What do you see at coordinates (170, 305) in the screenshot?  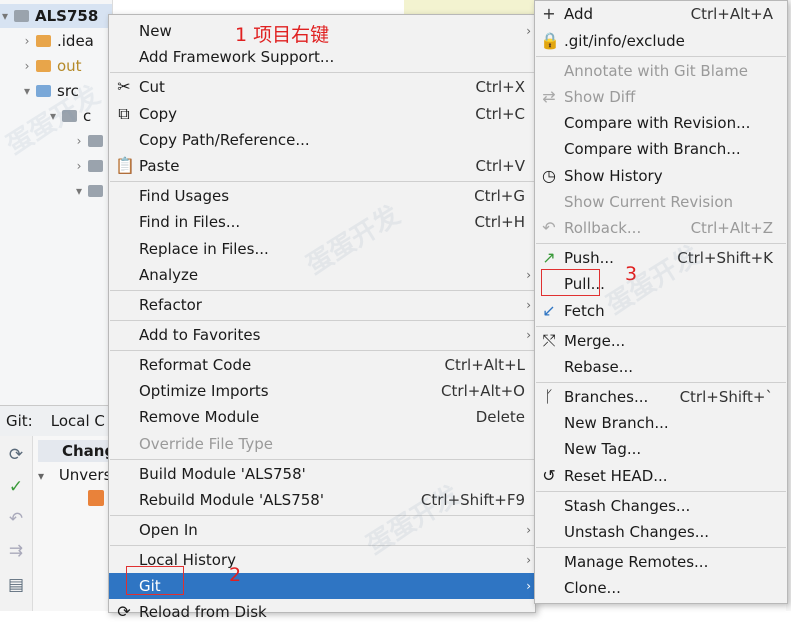 I see `menu-item-label: Refactor` at bounding box center [170, 305].